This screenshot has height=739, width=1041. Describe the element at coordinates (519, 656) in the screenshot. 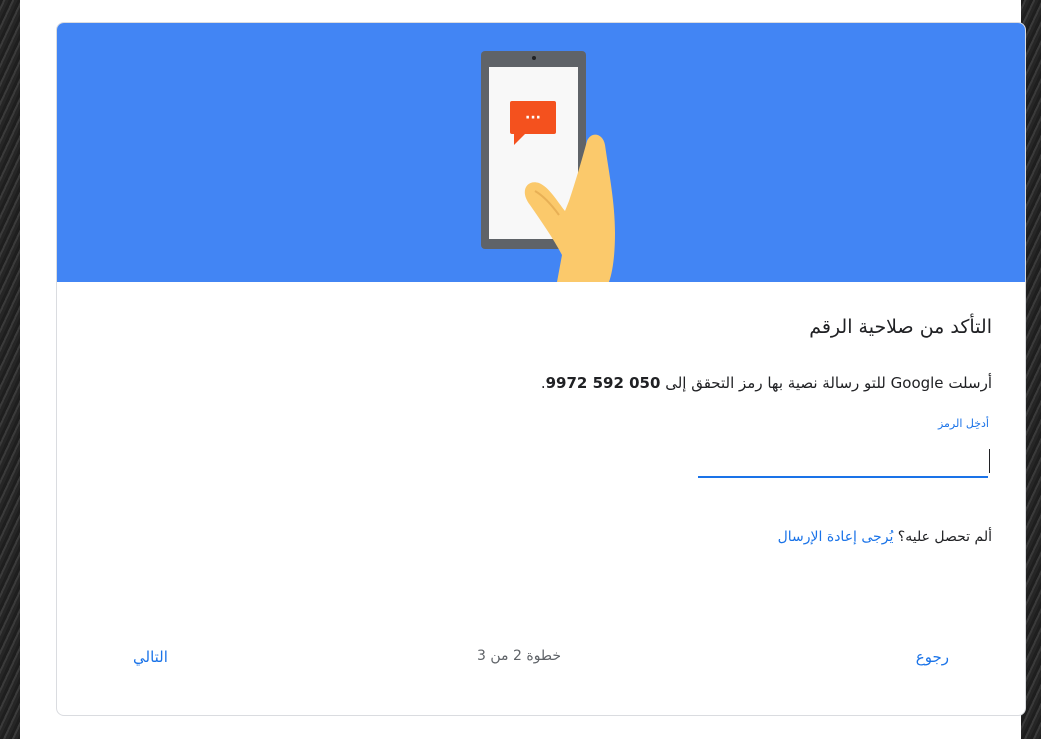

I see `step-indicator: خطوة 2 من 3` at that location.